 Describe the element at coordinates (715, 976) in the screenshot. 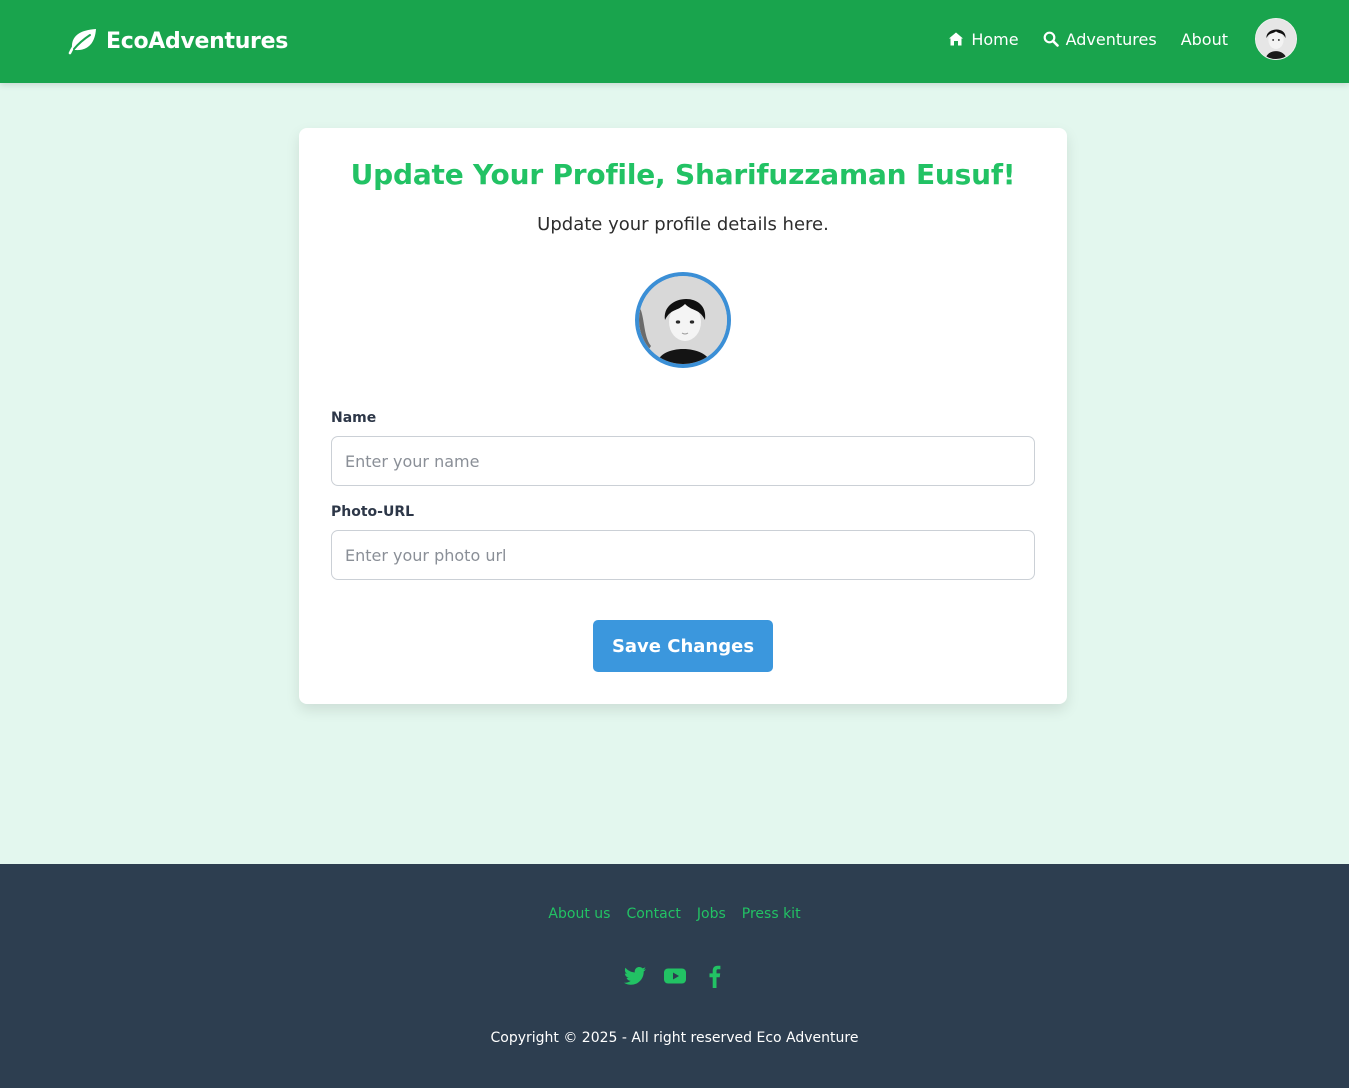

I see `facebook-icon` at that location.